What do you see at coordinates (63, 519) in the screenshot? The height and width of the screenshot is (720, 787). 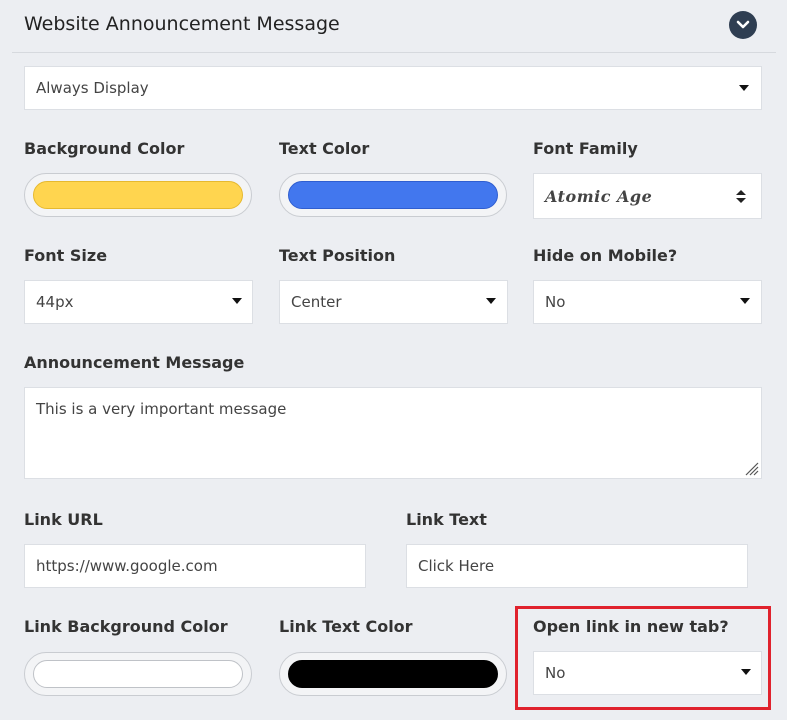 I see `link-url-label: Link URL` at bounding box center [63, 519].